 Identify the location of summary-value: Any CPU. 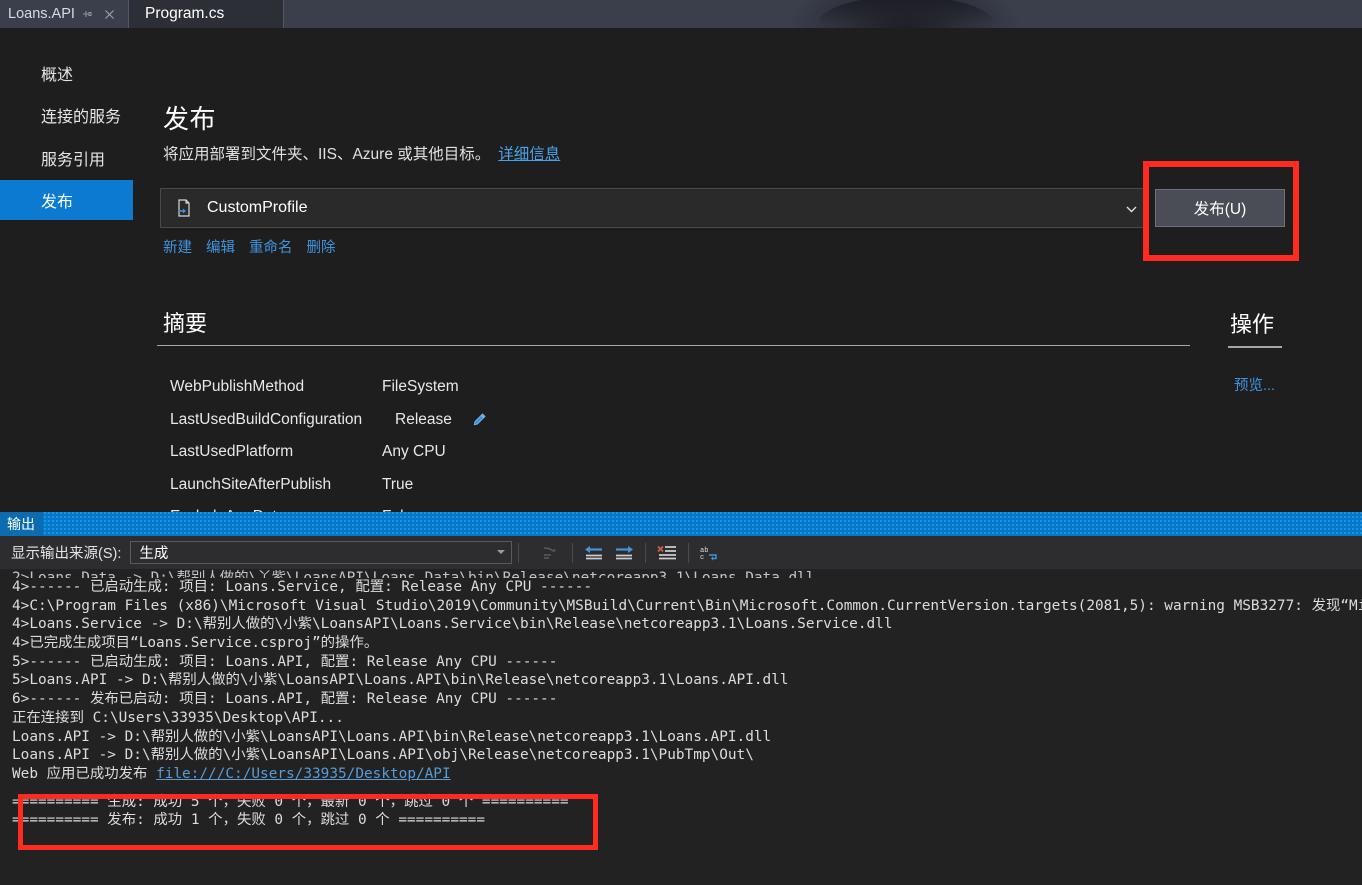
(414, 452).